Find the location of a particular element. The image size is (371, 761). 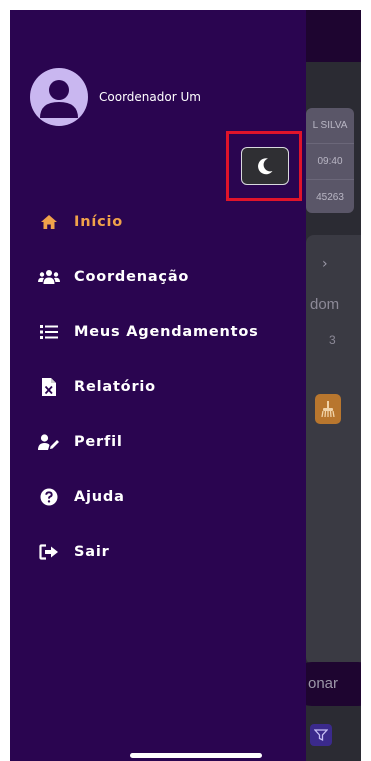

chevron-right-icon: › is located at coordinates (325, 264).